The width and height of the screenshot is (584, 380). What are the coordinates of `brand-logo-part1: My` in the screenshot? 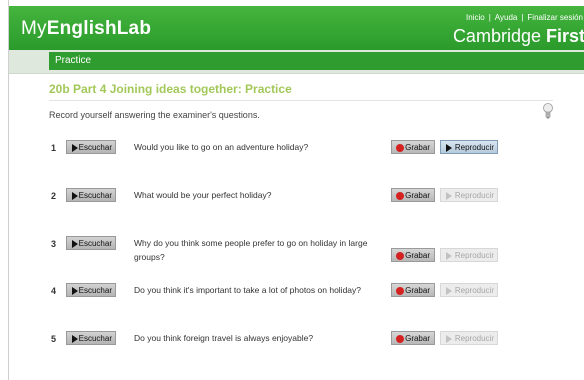 It's located at (34, 28).